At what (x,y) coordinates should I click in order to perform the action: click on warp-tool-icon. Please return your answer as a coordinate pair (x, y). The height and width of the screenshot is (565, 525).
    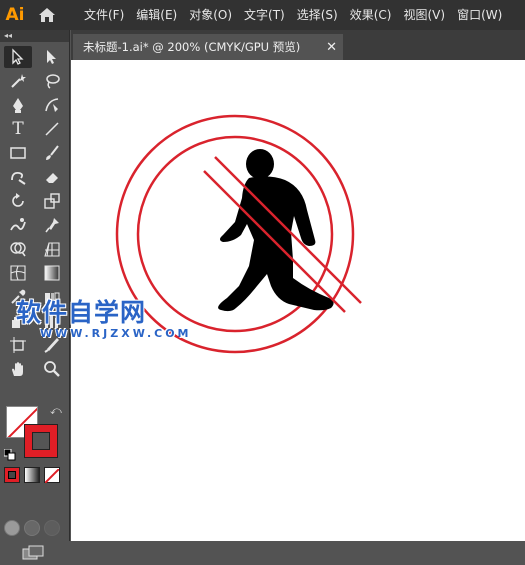
    Looking at the image, I should click on (18, 225).